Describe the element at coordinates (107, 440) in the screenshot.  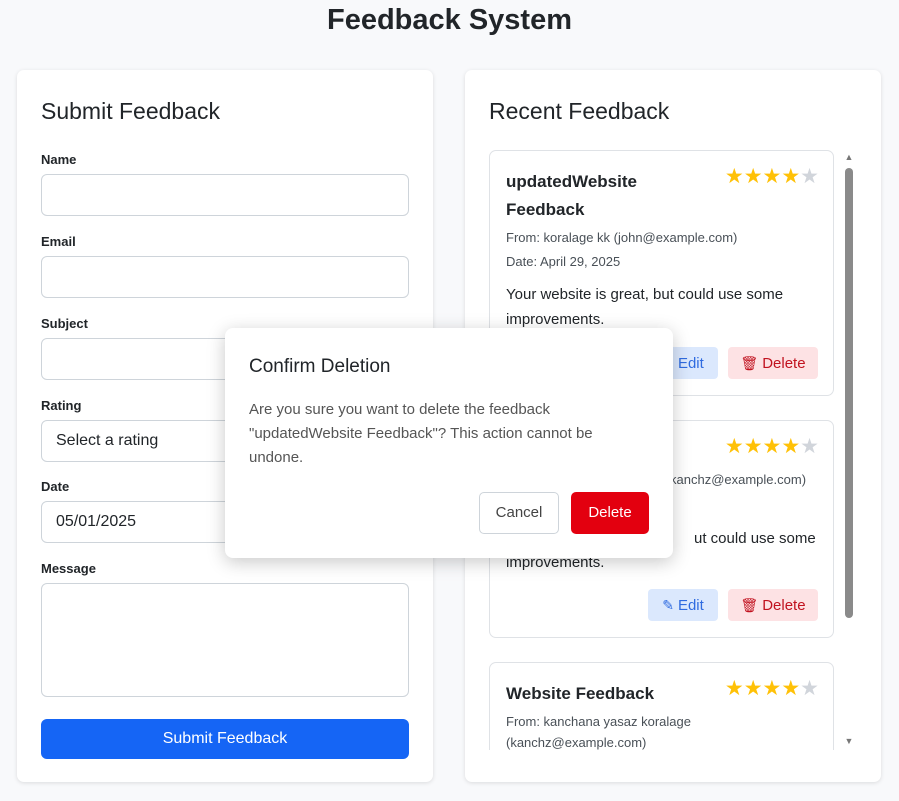
I see `rating-select-value: Select a rating` at that location.